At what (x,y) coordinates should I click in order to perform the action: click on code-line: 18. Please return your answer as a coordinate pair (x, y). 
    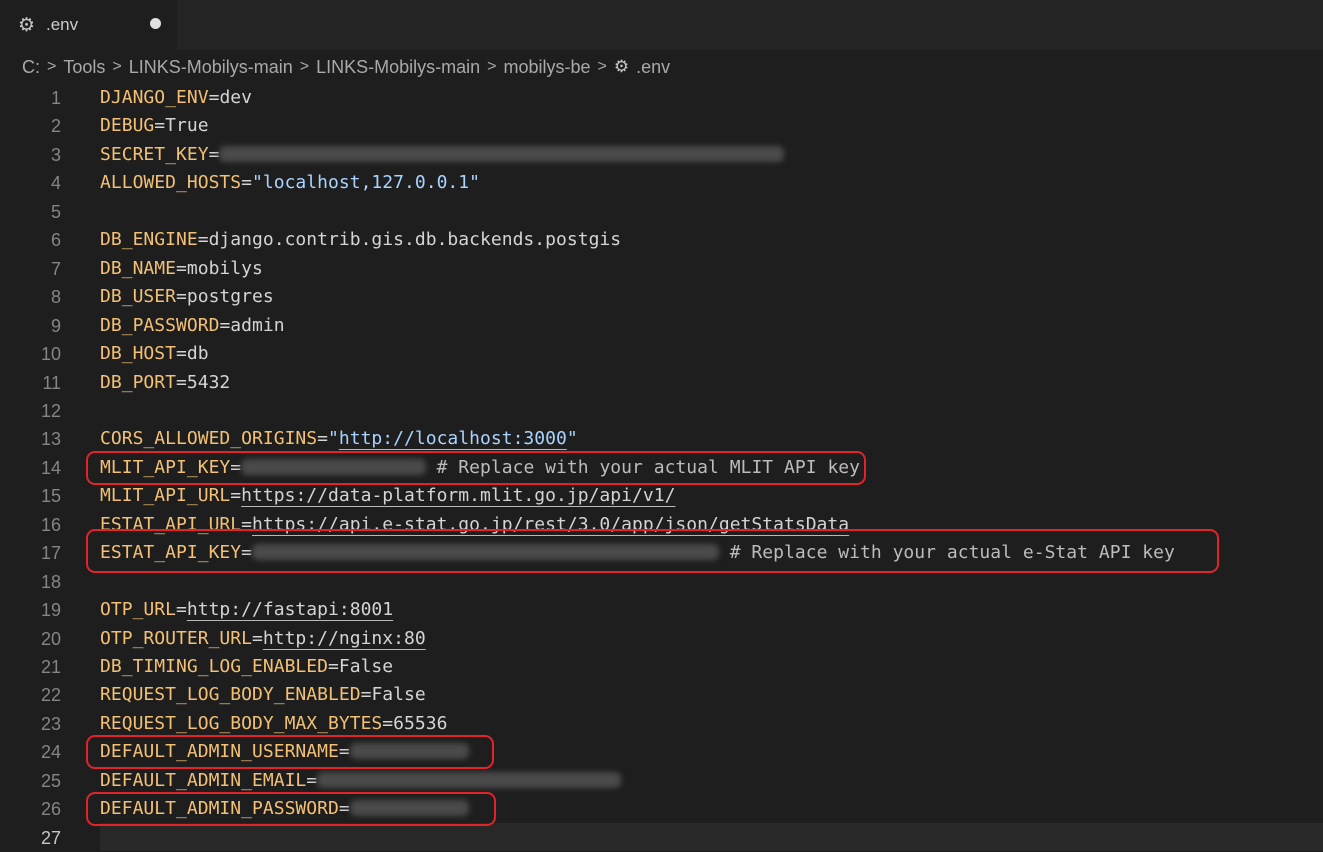
    Looking at the image, I should click on (661, 582).